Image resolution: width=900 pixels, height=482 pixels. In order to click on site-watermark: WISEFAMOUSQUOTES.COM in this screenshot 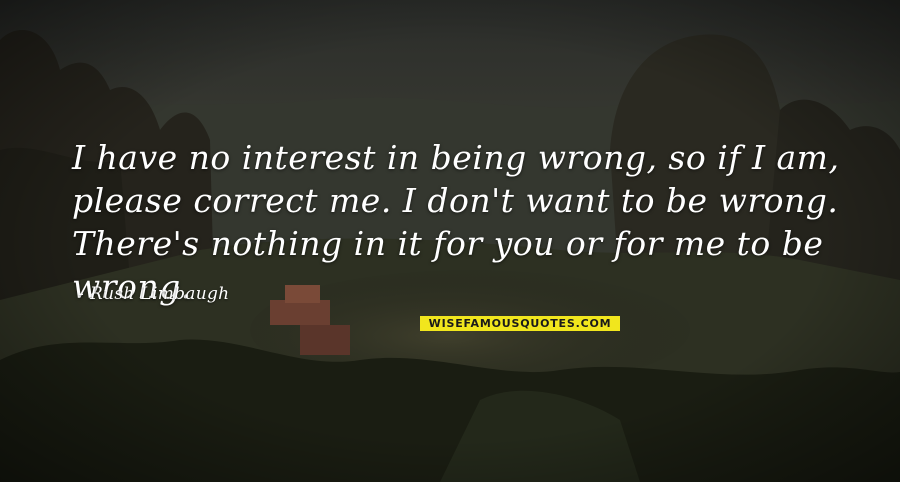, I will do `click(520, 323)`.